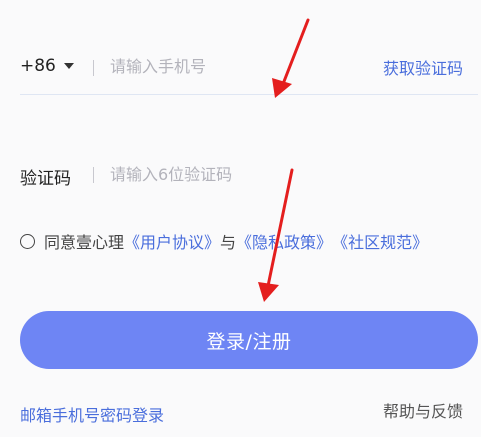 The width and height of the screenshot is (481, 437). I want to click on login-register-label: 登录/注册, so click(249, 341).